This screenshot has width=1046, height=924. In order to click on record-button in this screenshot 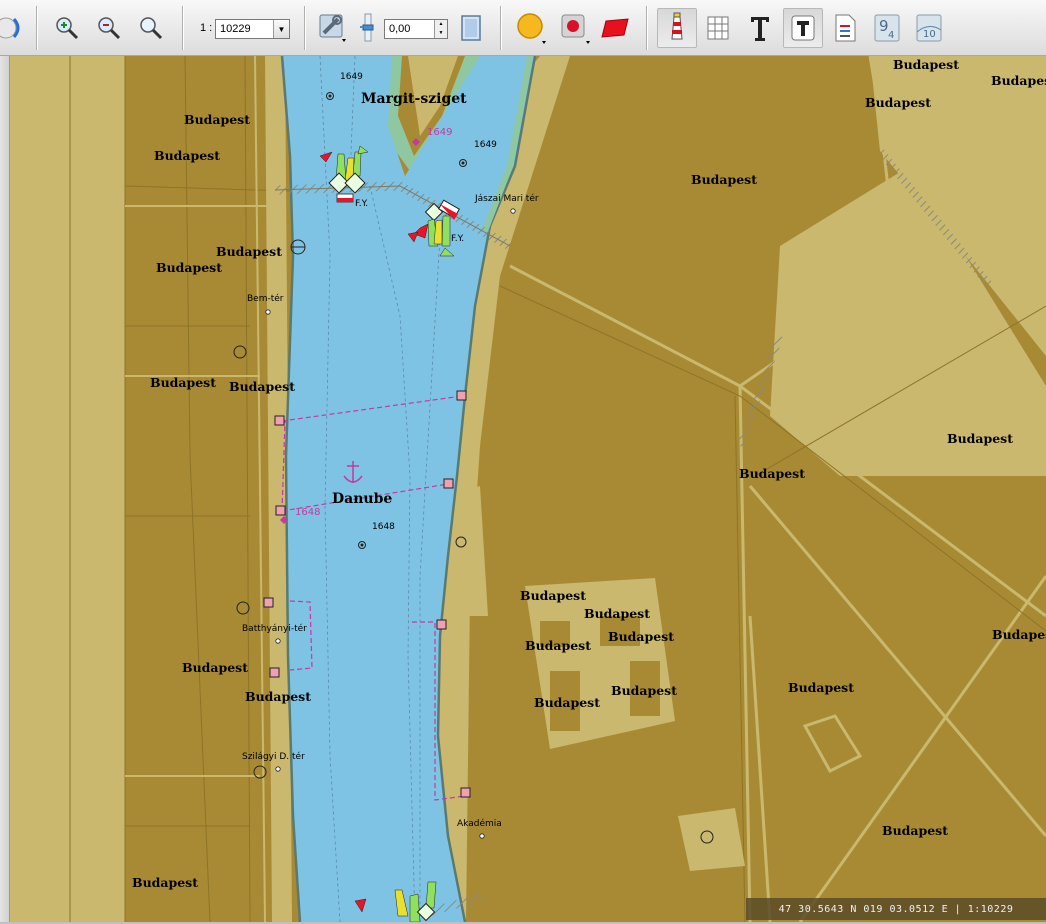, I will do `click(573, 28)`.